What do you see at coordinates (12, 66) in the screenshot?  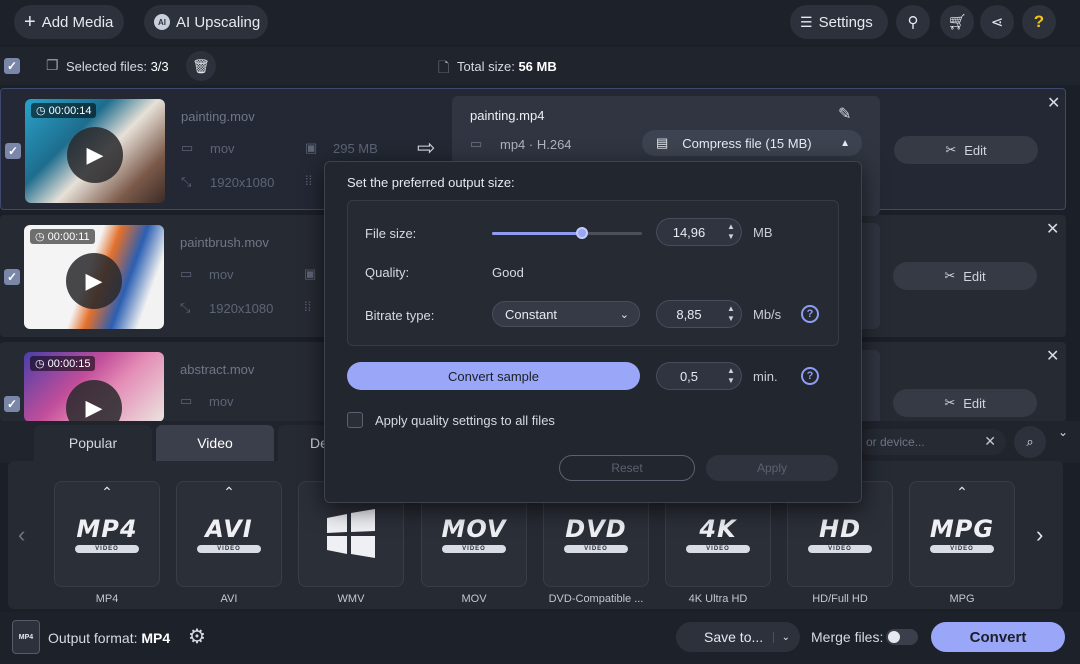 I see `select-all-checkbox: ✓` at bounding box center [12, 66].